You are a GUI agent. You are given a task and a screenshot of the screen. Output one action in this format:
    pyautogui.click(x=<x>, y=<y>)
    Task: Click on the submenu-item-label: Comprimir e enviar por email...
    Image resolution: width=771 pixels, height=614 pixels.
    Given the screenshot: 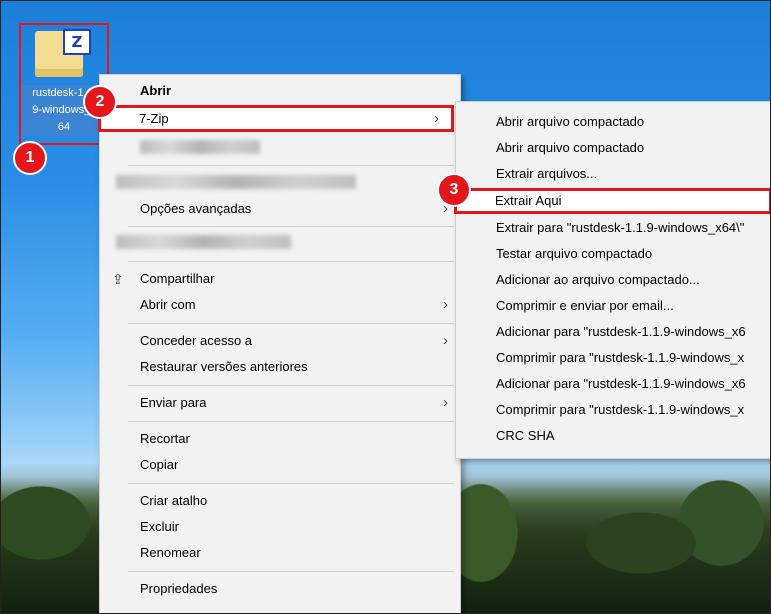 What is the action you would take?
    pyautogui.click(x=585, y=305)
    